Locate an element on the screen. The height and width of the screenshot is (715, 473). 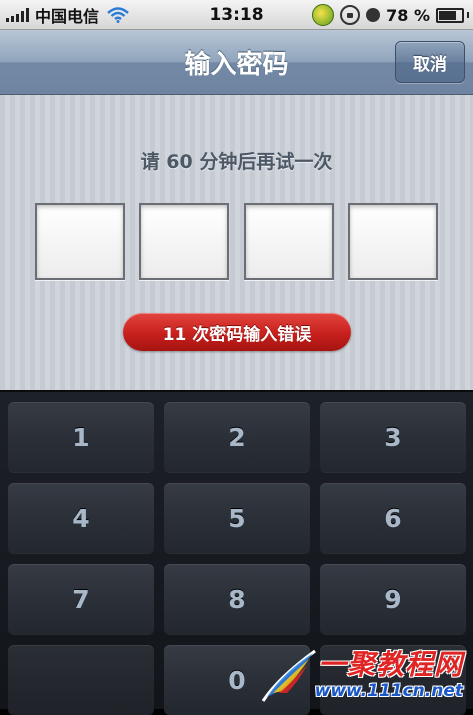
signal-bars-icon is located at coordinates (17, 14).